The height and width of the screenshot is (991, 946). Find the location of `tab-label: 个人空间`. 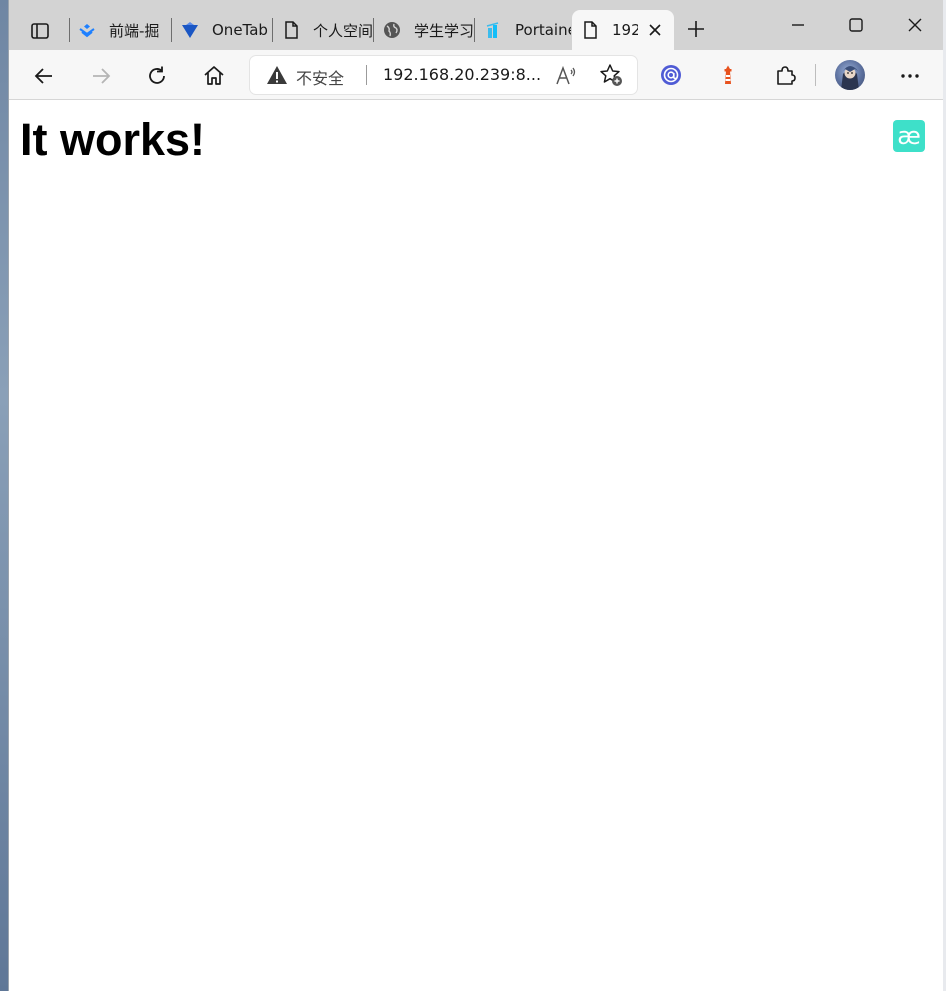

tab-label: 个人空间 is located at coordinates (343, 30).